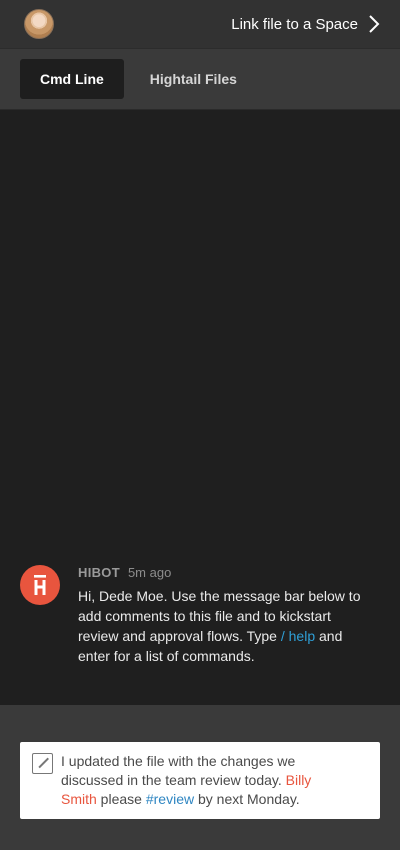  I want to click on message-meta: HIBOT 5m ago, so click(224, 572).